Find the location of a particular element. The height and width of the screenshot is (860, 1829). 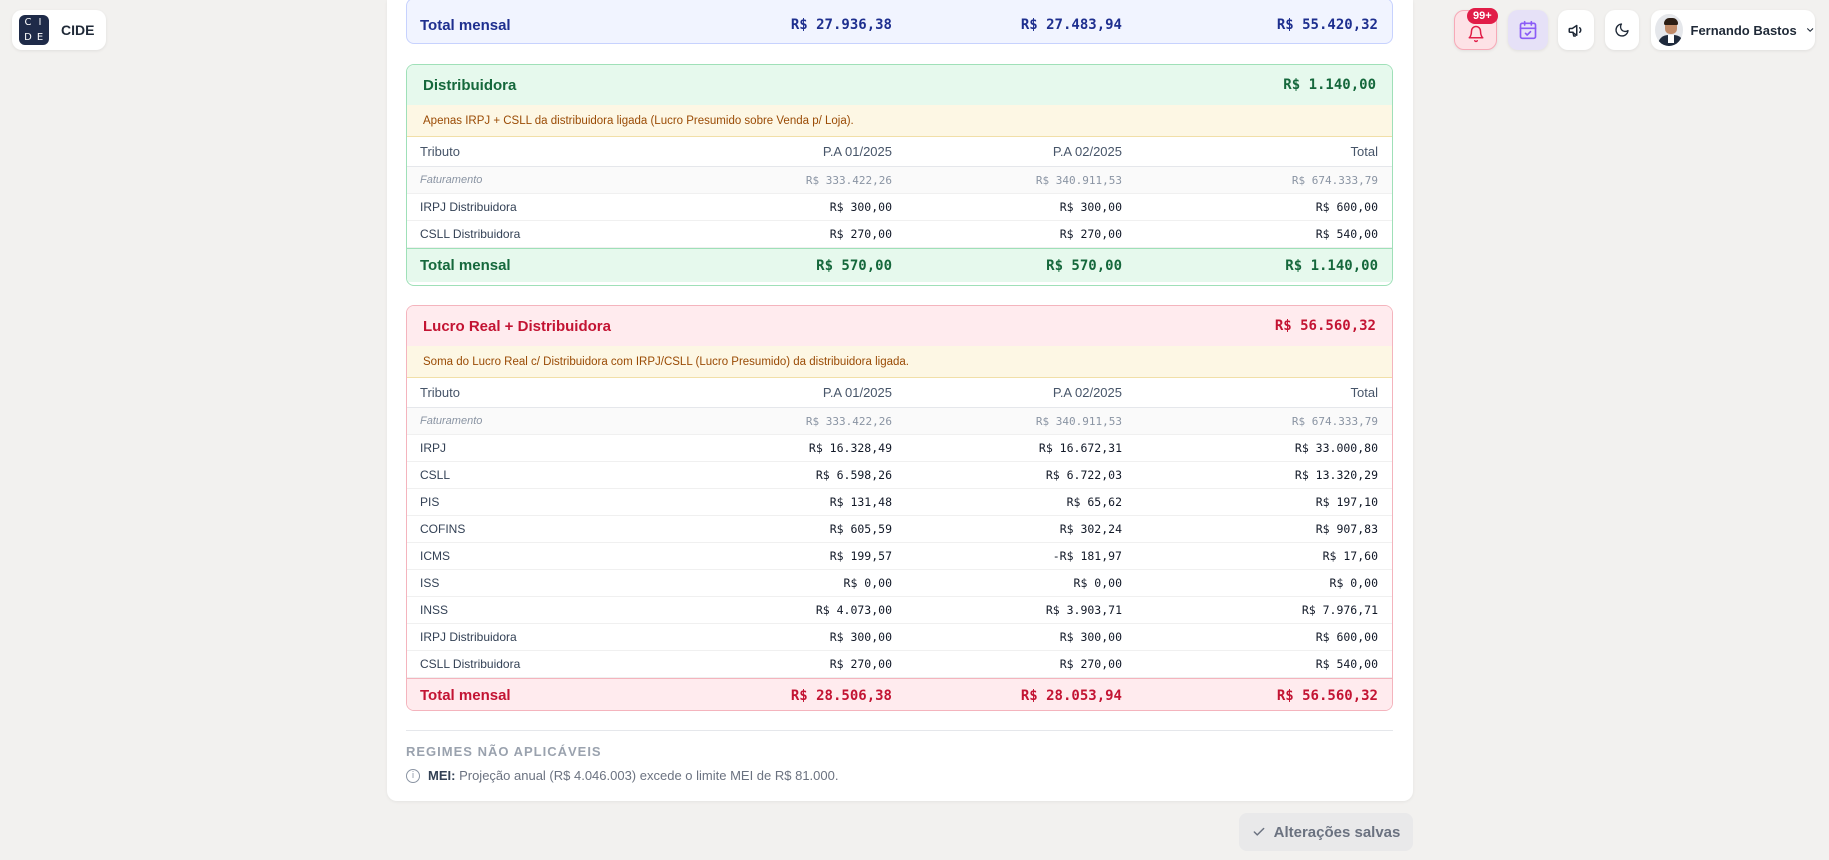

section-title: Distribuidora is located at coordinates (470, 85).